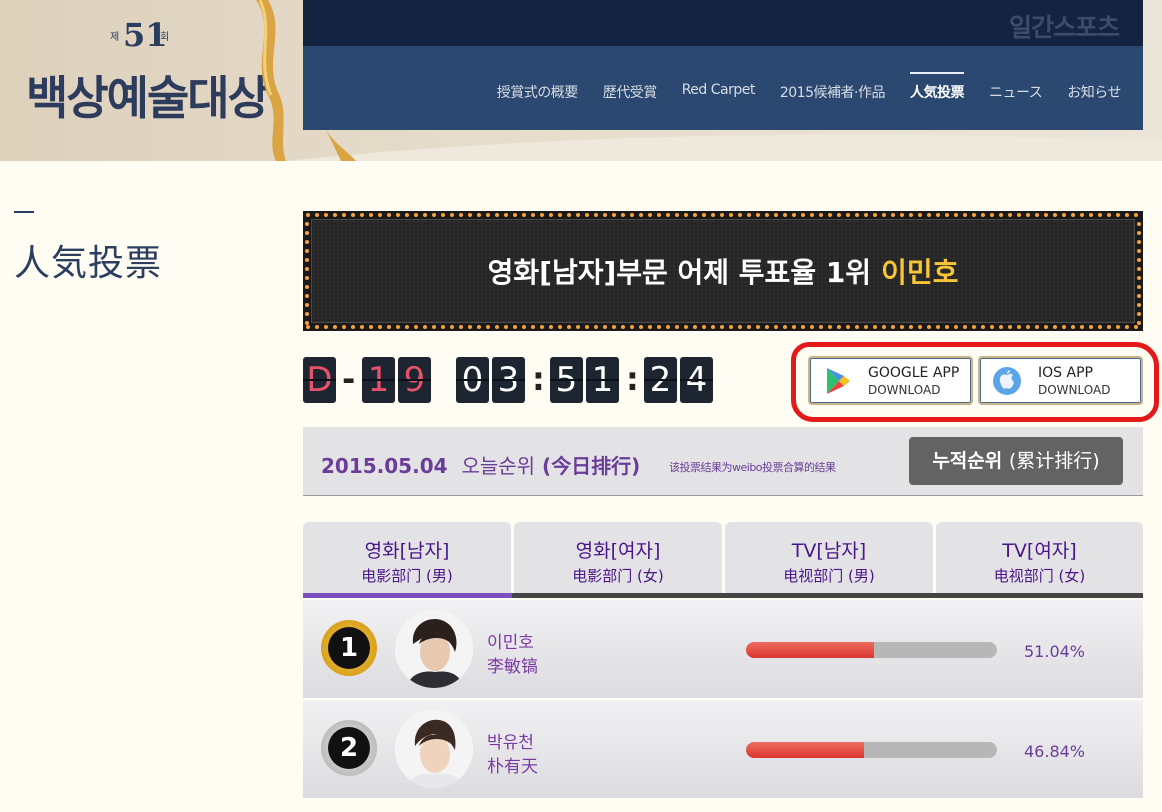 Image resolution: width=1162 pixels, height=812 pixels. Describe the element at coordinates (833, 92) in the screenshot. I see `nav-item-nominees: 2015候補者·作品` at that location.